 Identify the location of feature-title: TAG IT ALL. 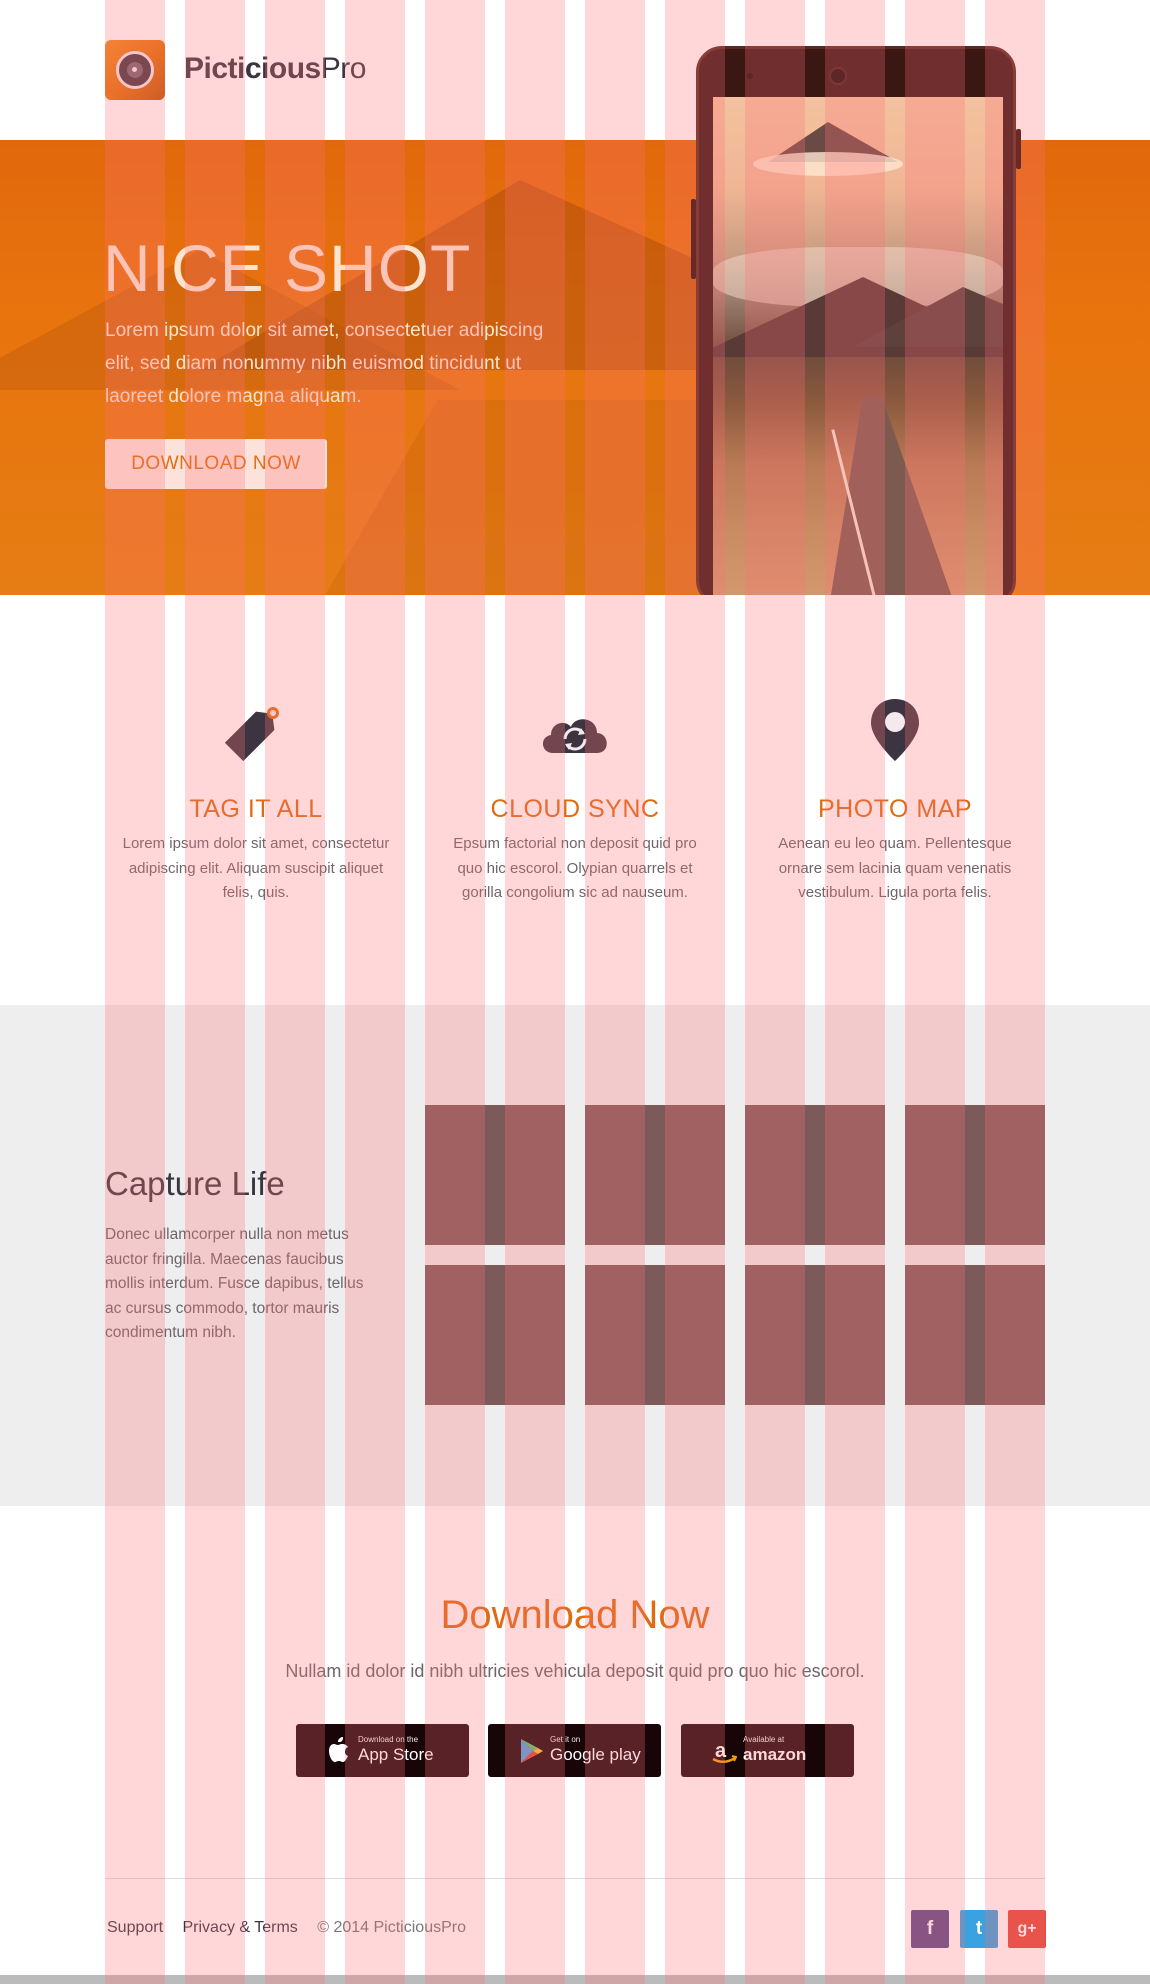
(256, 809).